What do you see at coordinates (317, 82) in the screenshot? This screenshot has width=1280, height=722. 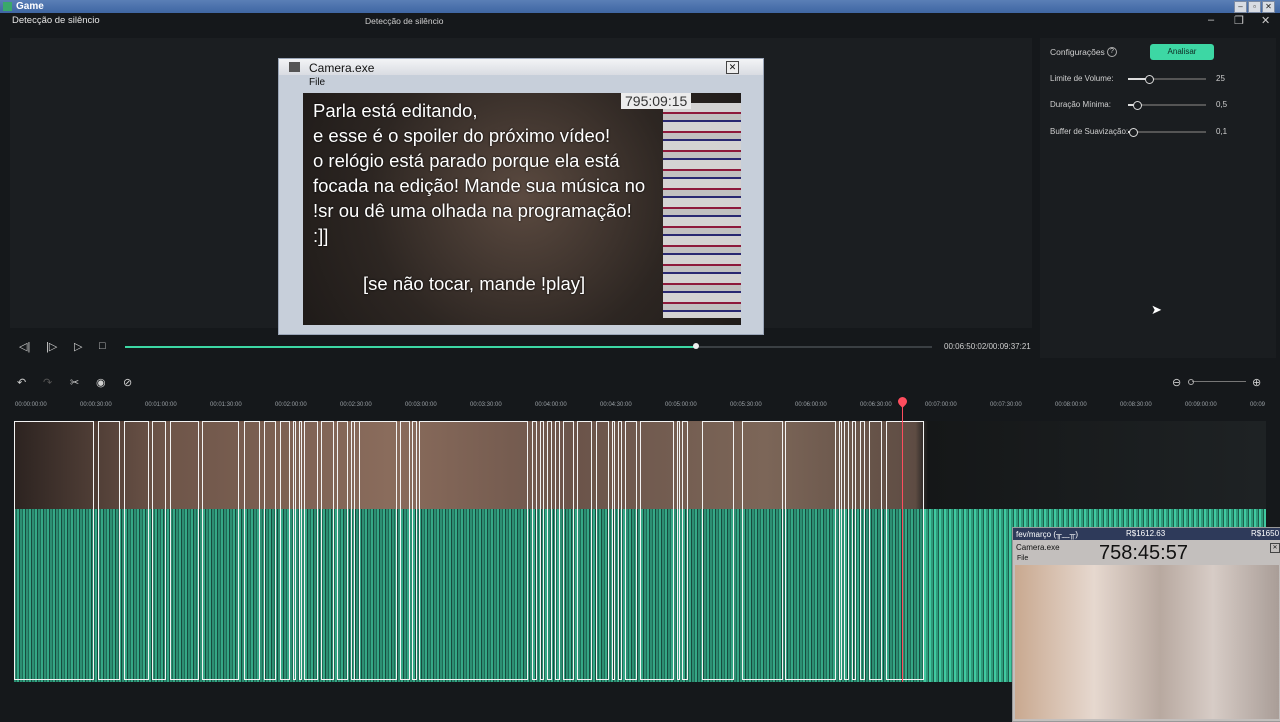 I see `camera-file-menu: File` at bounding box center [317, 82].